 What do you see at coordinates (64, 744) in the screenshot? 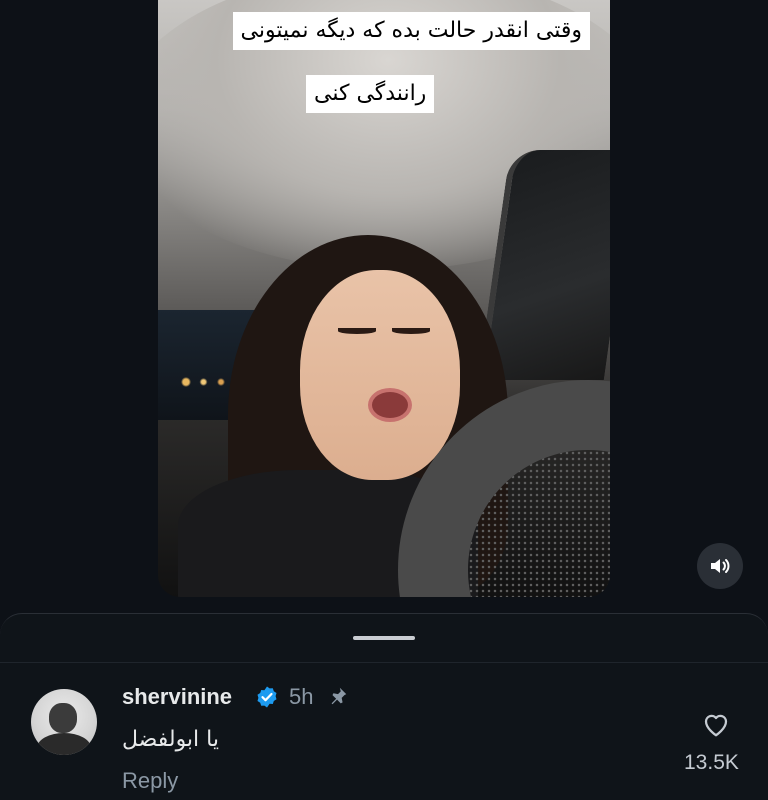
I see `avatar-shoulders` at bounding box center [64, 744].